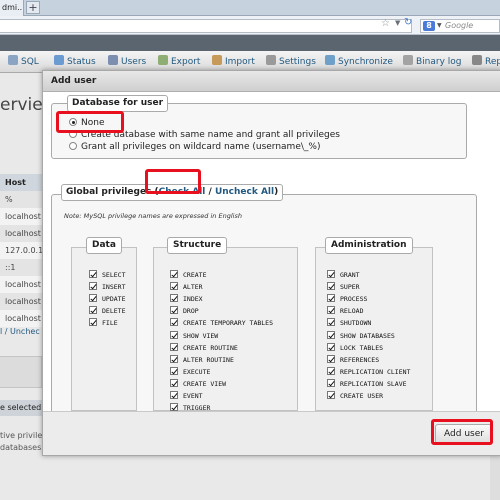 The width and height of the screenshot is (500, 500). What do you see at coordinates (107, 299) in the screenshot?
I see `privilege-checkbox-data: UPDATE` at bounding box center [107, 299].